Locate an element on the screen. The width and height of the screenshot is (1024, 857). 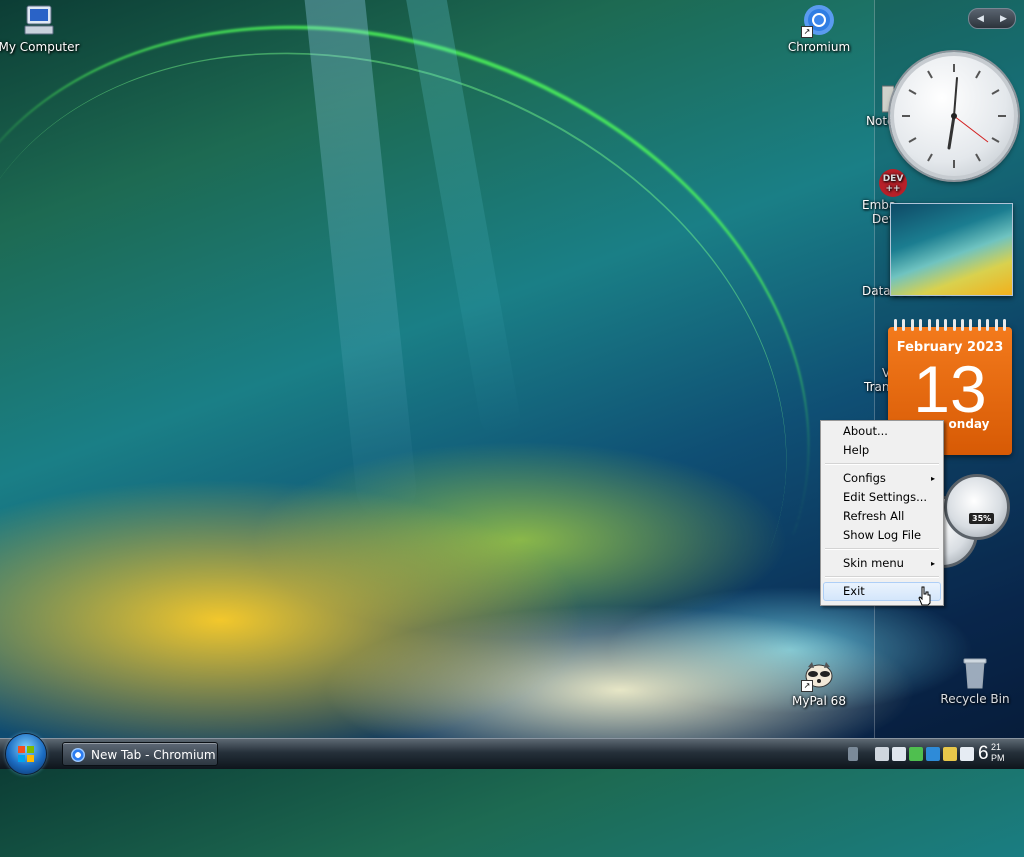
desktop-icon-label: MyPal 68 is located at coordinates (819, 701).